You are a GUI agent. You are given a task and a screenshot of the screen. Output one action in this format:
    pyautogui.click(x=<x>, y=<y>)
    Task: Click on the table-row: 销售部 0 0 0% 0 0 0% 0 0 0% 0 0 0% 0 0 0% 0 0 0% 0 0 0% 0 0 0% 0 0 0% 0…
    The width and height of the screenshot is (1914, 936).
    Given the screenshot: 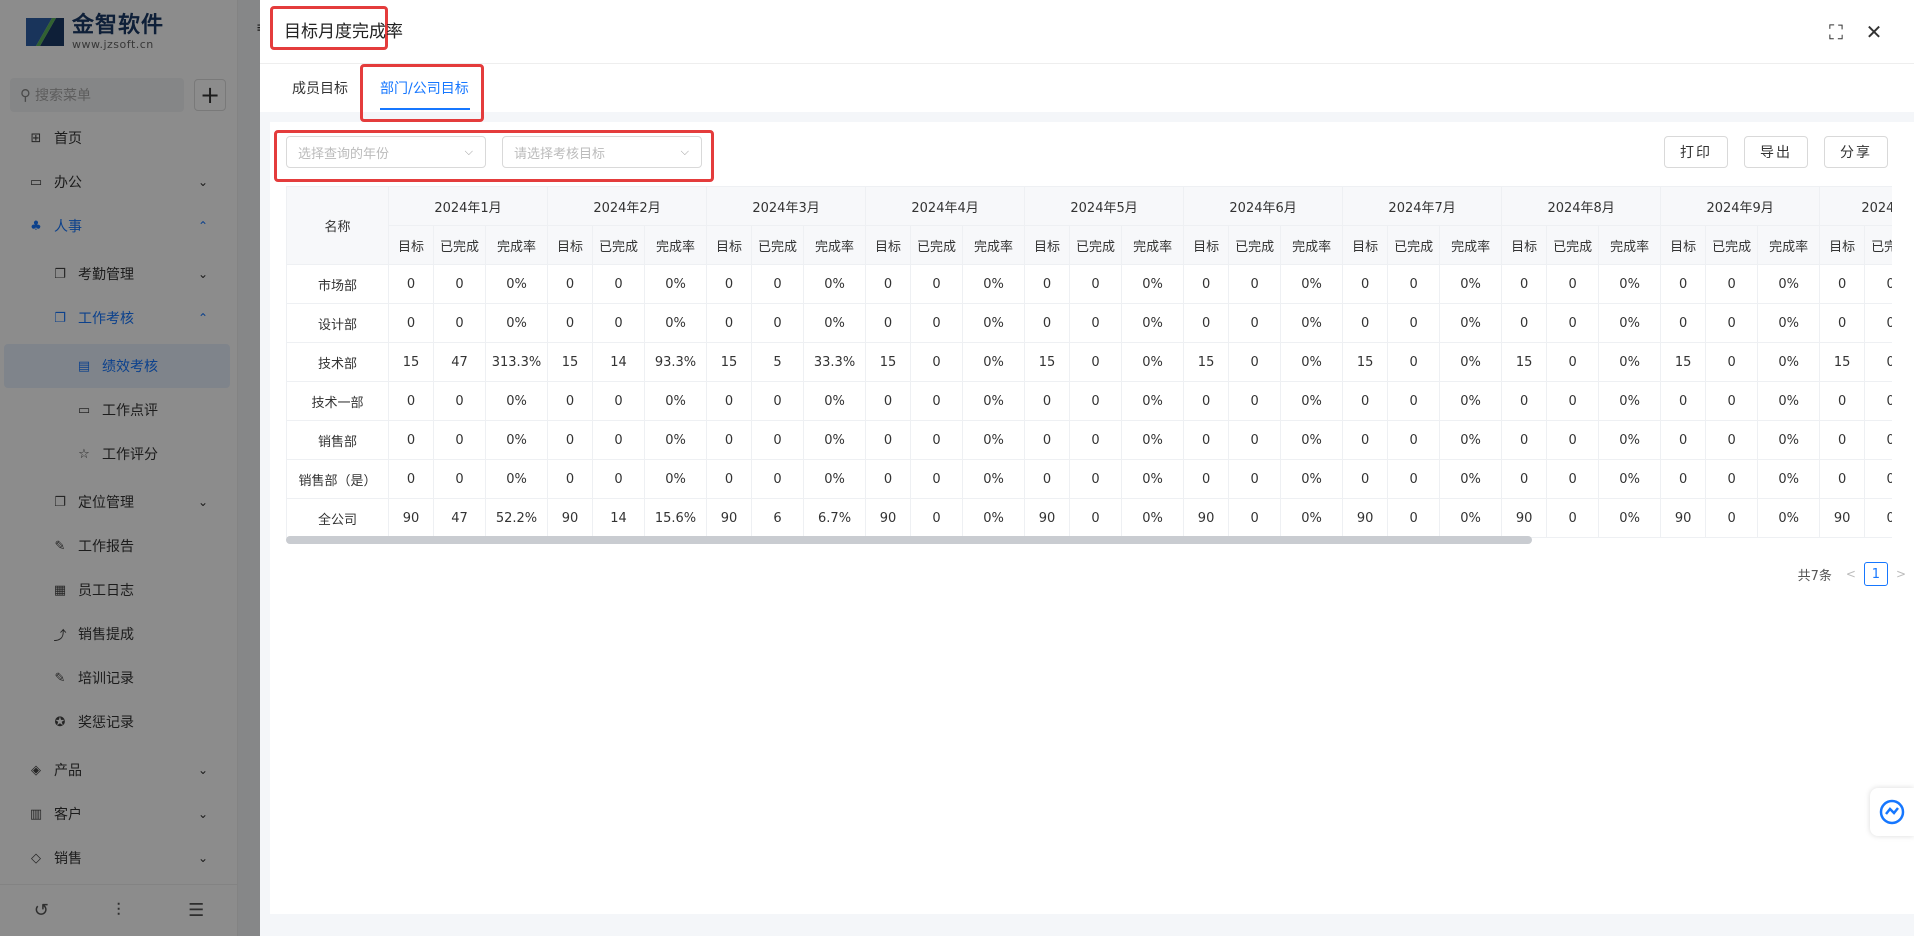 What is the action you would take?
    pyautogui.click(x=1089, y=440)
    